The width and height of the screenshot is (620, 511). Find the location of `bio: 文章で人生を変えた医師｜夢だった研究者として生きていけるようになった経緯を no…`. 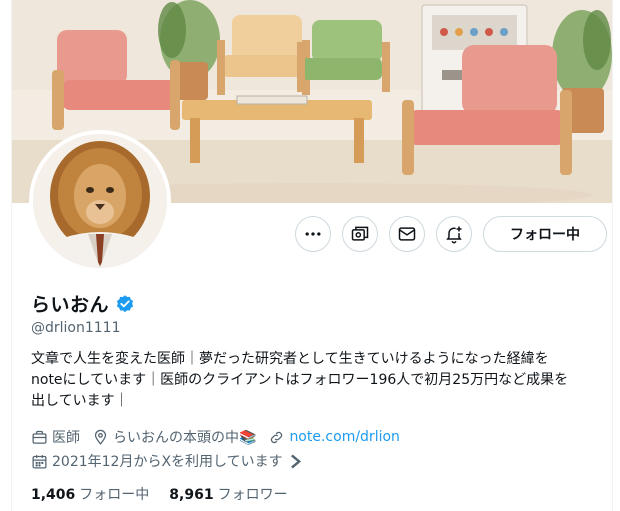

bio: 文章で人生を変えた医師｜夢だった研究者として生きていけるようになった経緯を no… is located at coordinates (318, 380).